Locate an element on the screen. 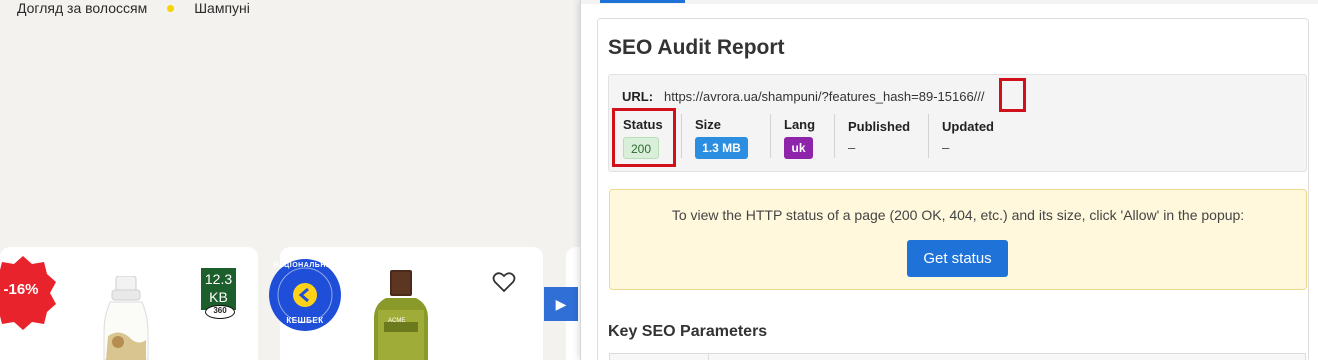 The width and height of the screenshot is (1318, 360). lang-badge: uk is located at coordinates (798, 148).